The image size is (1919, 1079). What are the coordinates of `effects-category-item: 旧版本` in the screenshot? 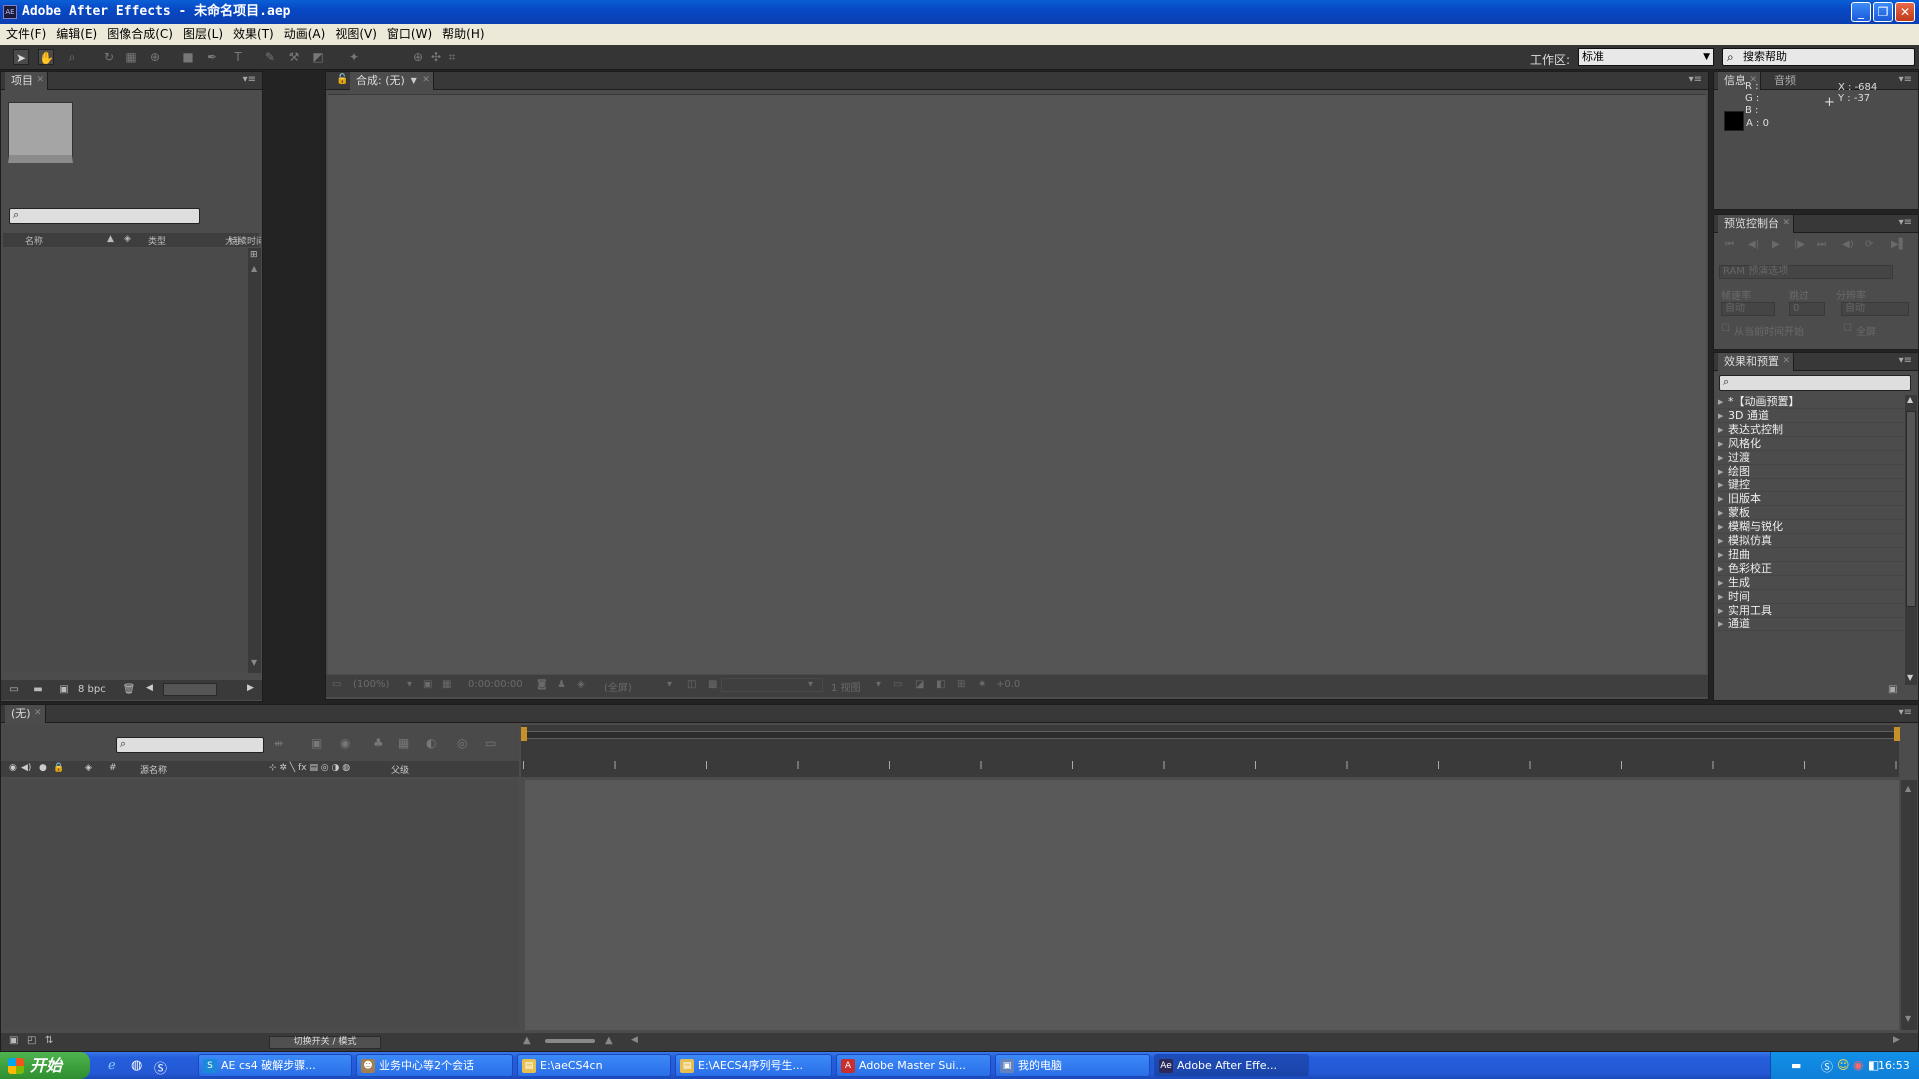 It's located at (1810, 499).